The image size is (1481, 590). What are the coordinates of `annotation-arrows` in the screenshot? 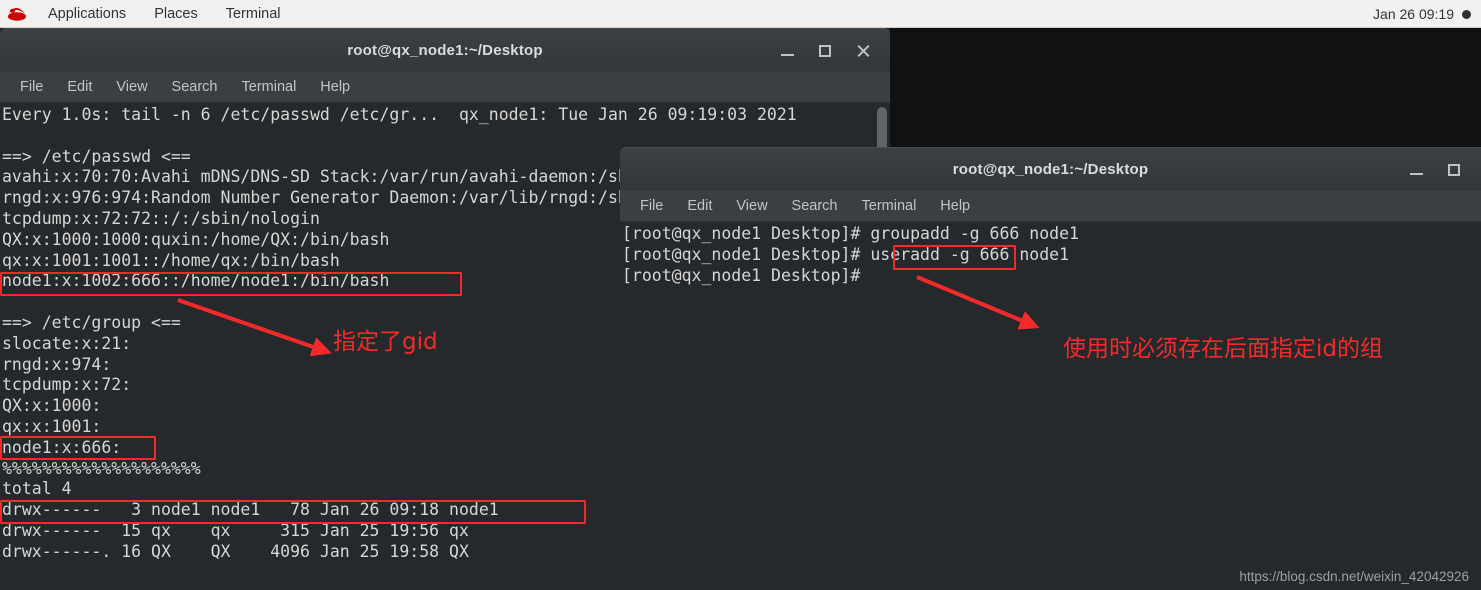 It's located at (608, 316).